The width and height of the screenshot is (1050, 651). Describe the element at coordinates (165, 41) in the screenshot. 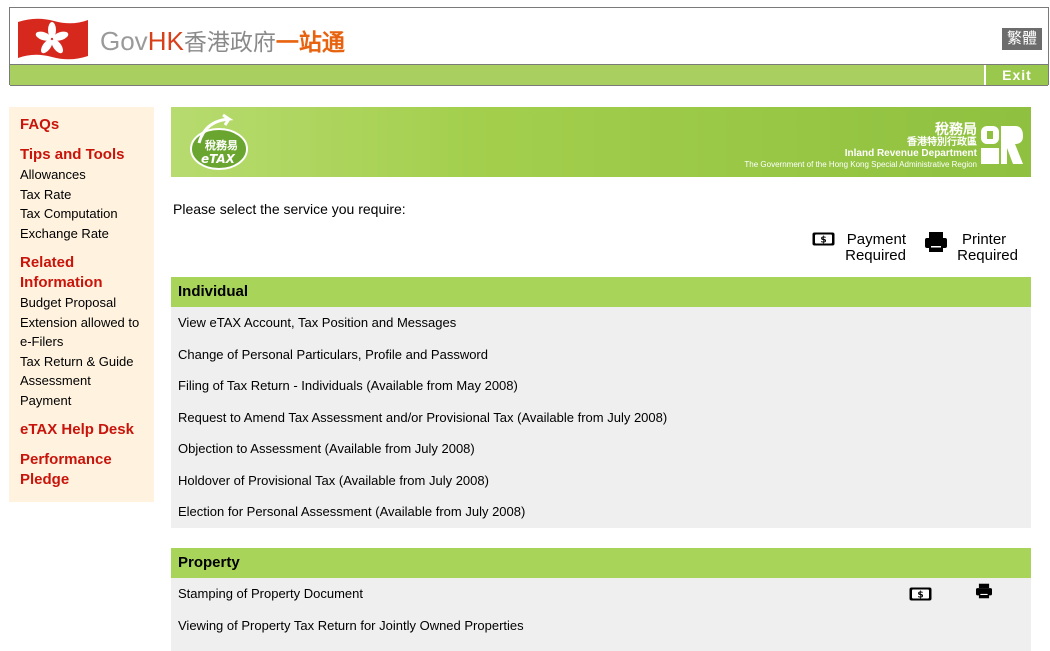

I see `brand-hk: HK` at that location.